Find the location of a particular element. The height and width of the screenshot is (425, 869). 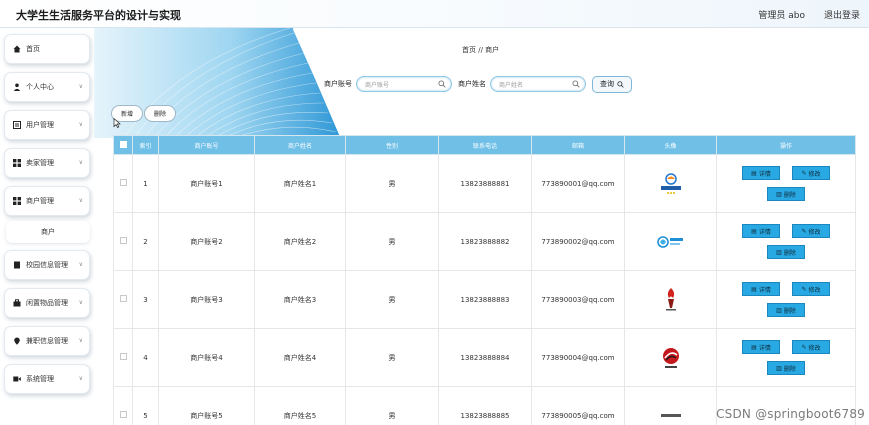

torch-logo is located at coordinates (671, 300).